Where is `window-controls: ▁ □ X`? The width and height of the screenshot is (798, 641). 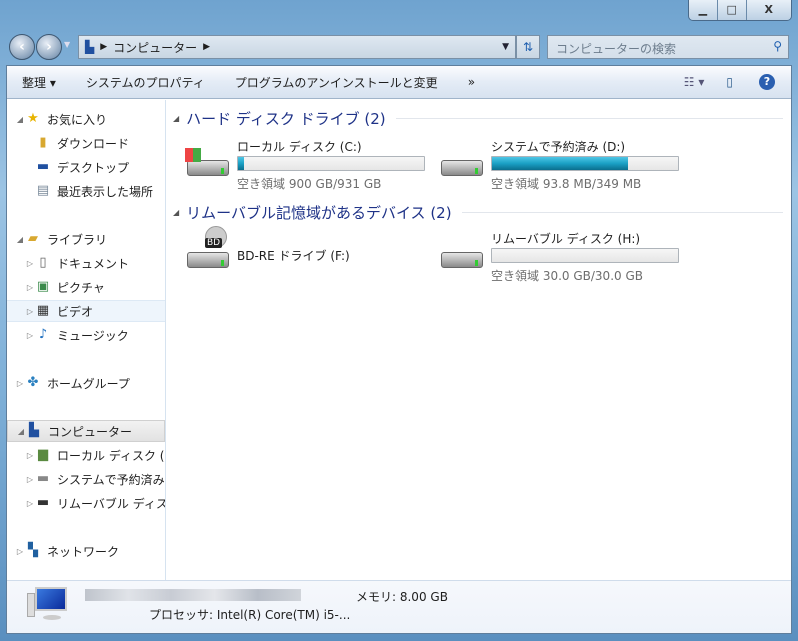
window-controls: ▁ □ X is located at coordinates (740, 10).